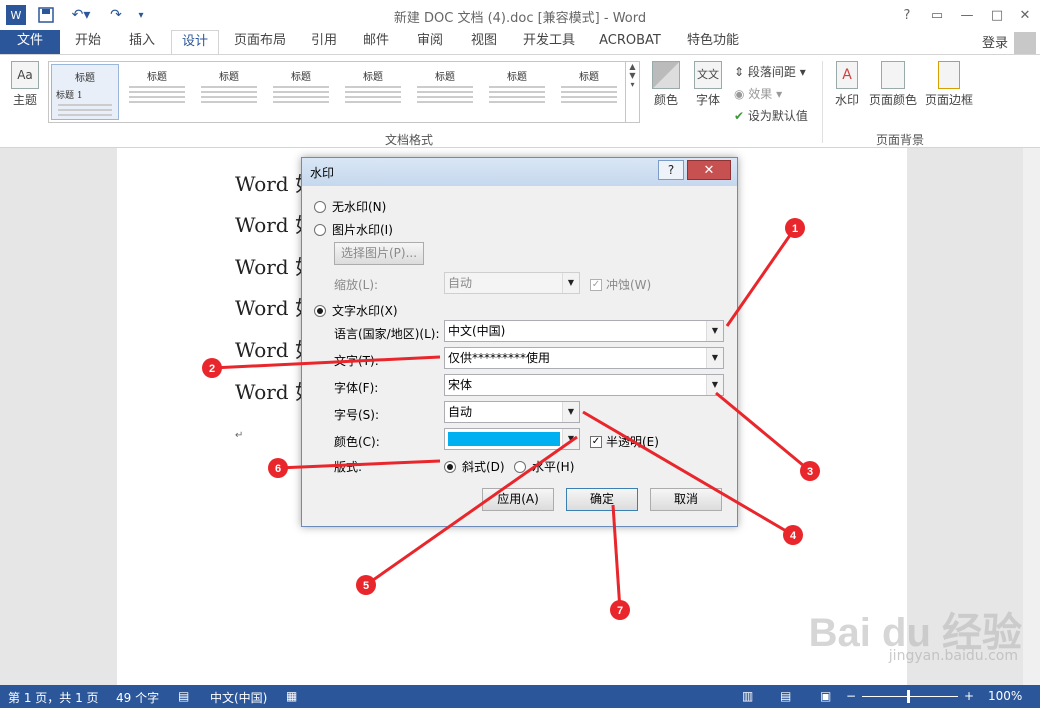  I want to click on proofing-icon: ▤, so click(183, 696).